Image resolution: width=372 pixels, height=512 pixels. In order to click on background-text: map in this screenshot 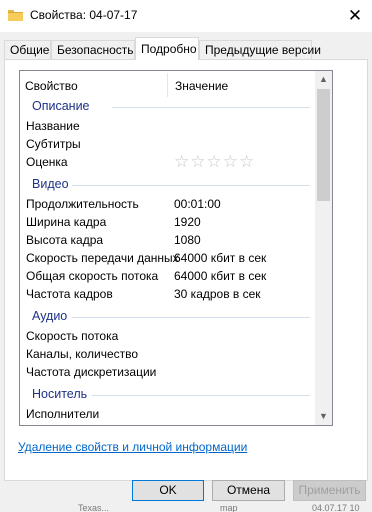, I will do `click(229, 508)`.